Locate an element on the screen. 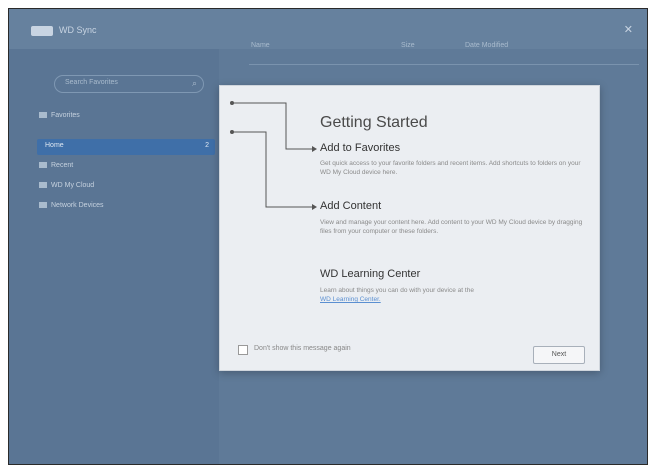 Image resolution: width=655 pixels, height=473 pixels. dialog-title: Getting Started is located at coordinates (374, 122).